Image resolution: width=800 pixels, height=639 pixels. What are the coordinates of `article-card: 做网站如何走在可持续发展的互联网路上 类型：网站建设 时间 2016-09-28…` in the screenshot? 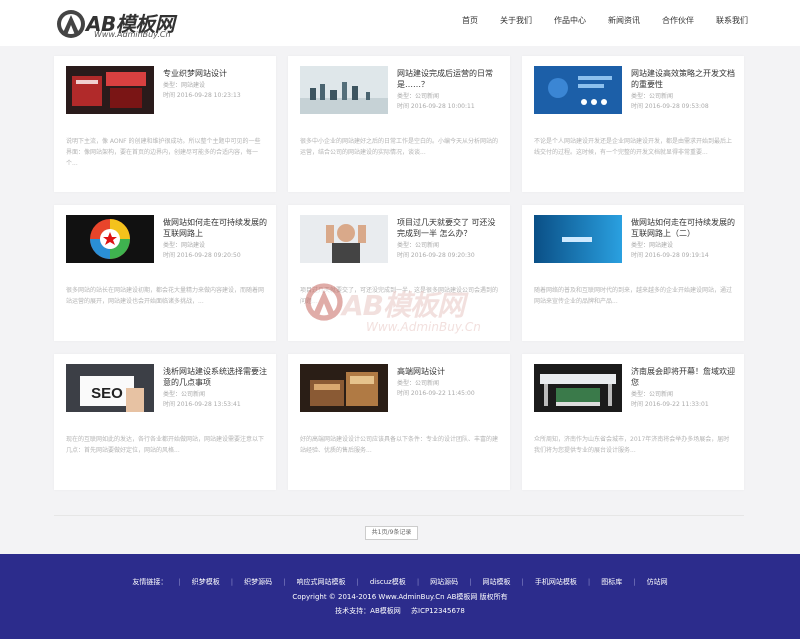 It's located at (165, 273).